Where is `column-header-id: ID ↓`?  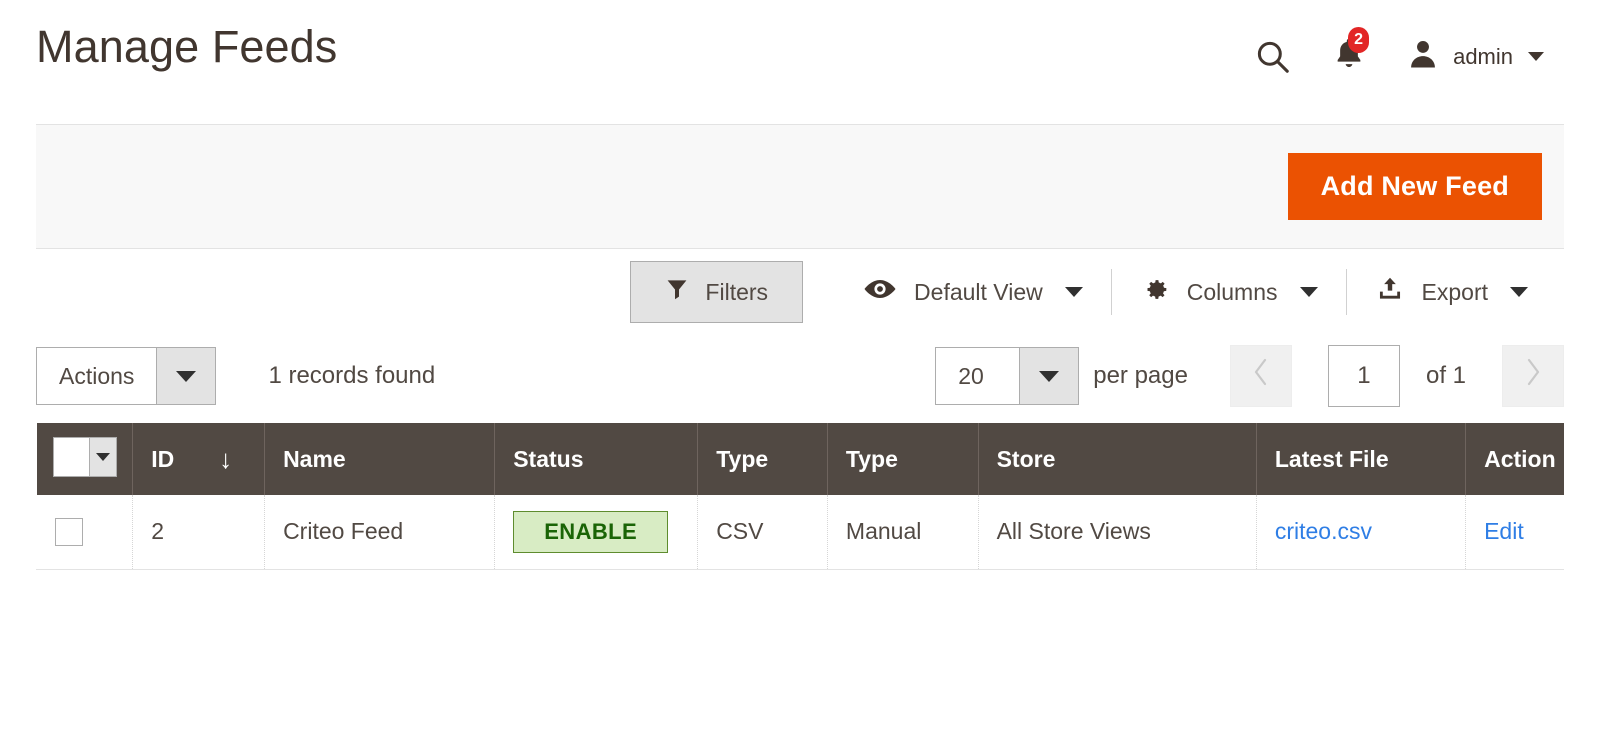
column-header-id: ID ↓ is located at coordinates (199, 459).